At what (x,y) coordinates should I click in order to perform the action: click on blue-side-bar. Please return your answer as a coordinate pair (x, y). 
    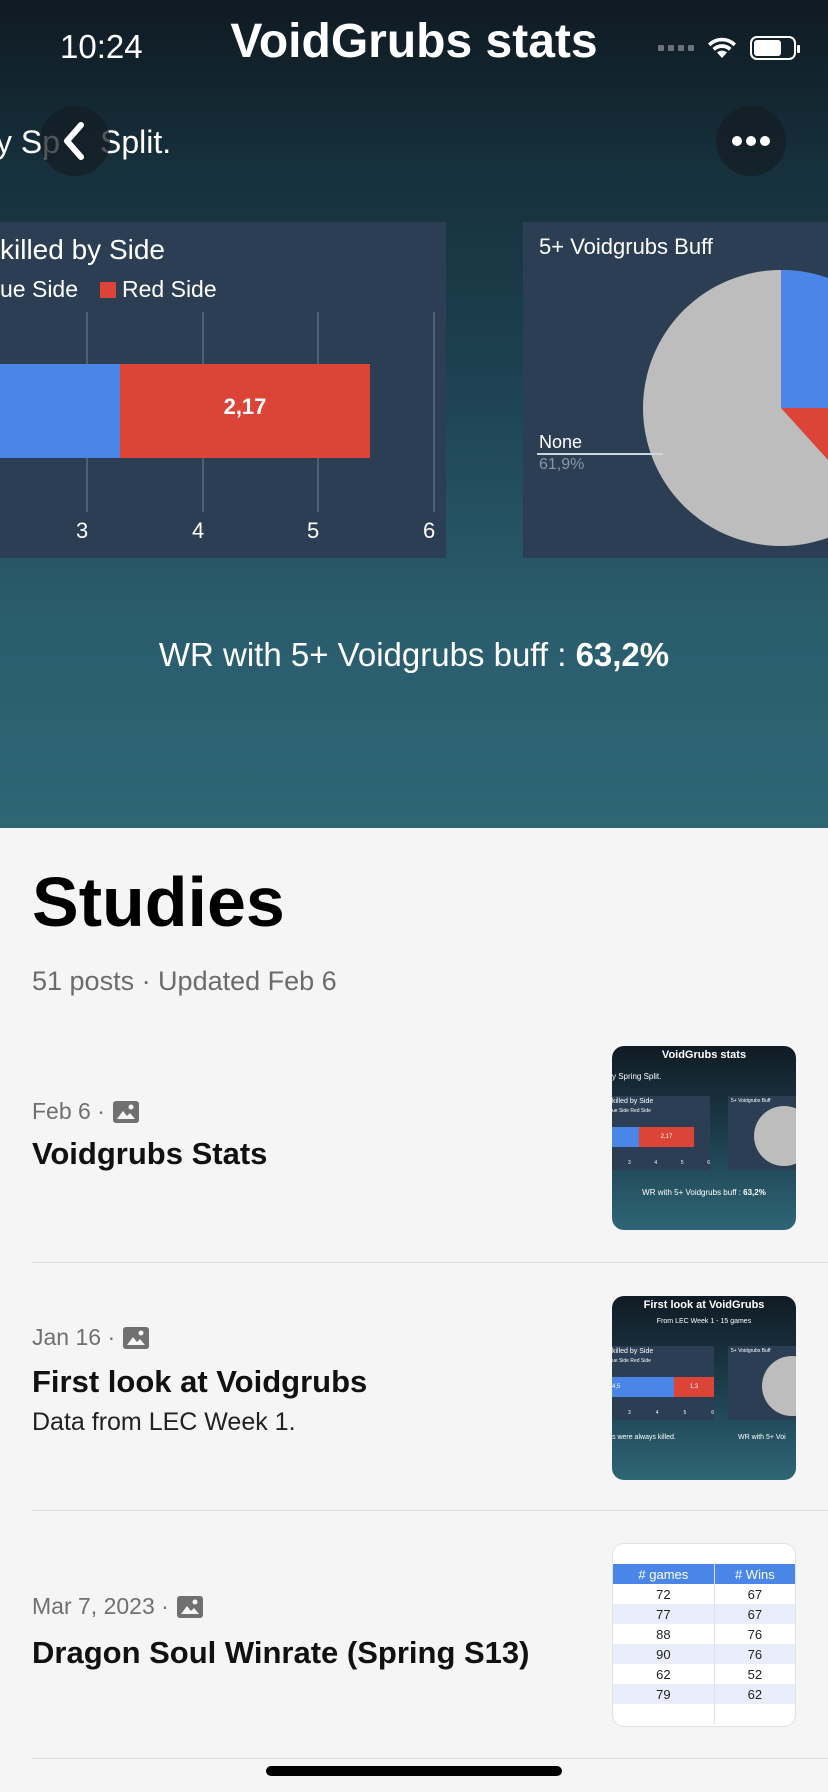
    Looking at the image, I should click on (60, 411).